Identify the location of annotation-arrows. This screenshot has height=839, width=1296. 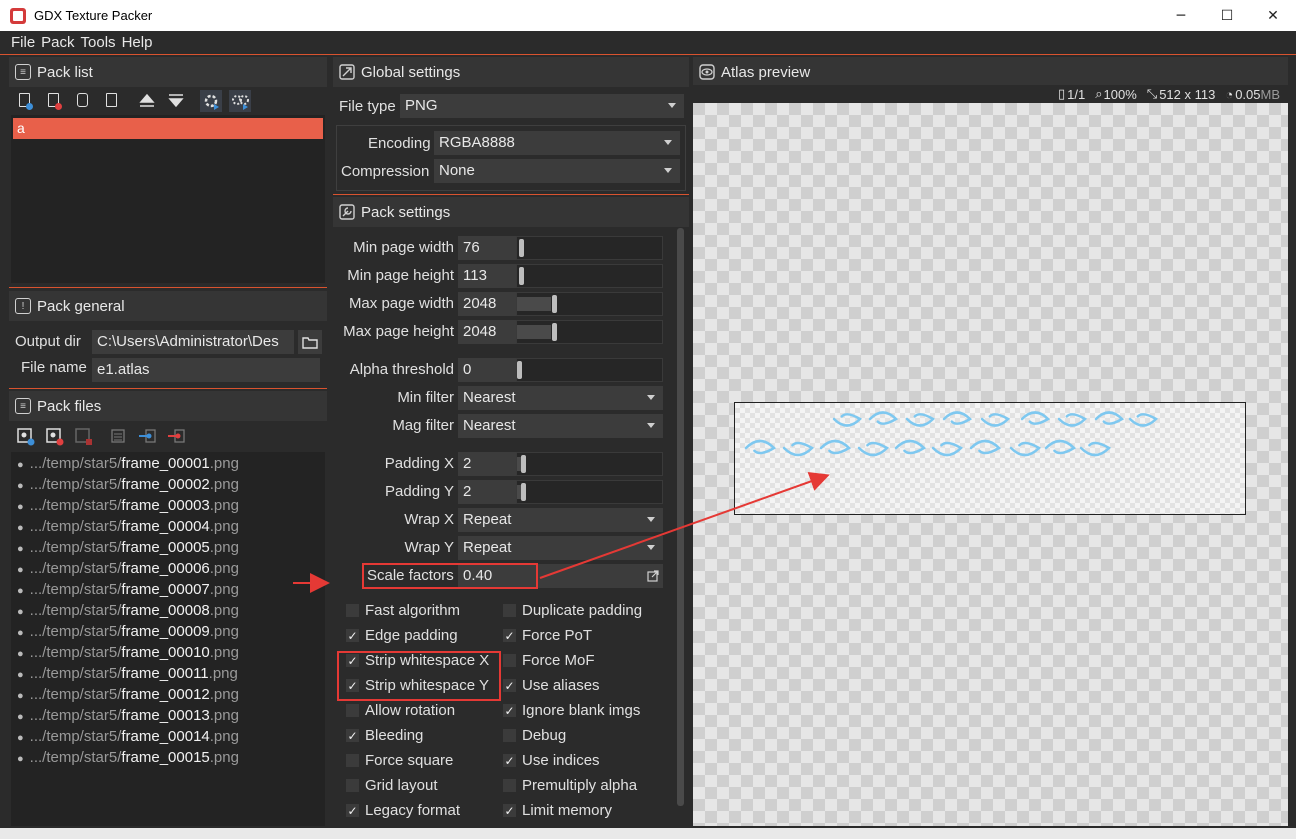
(561, 532).